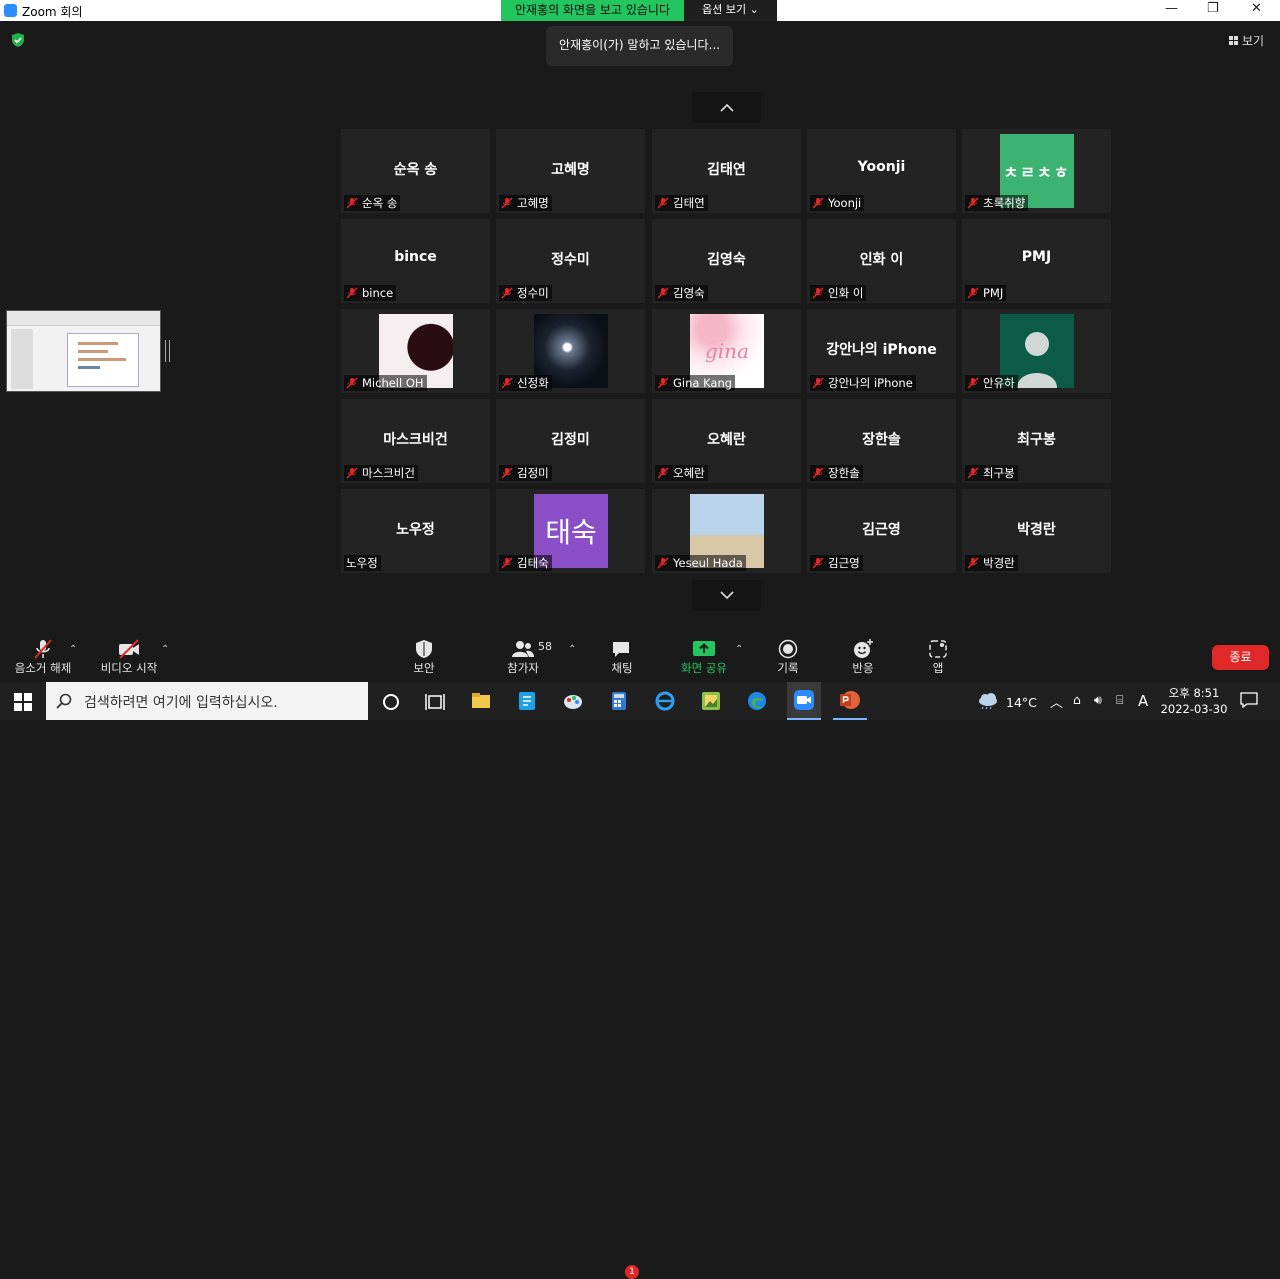  What do you see at coordinates (665, 701) in the screenshot?
I see `internet-explorer-icon` at bounding box center [665, 701].